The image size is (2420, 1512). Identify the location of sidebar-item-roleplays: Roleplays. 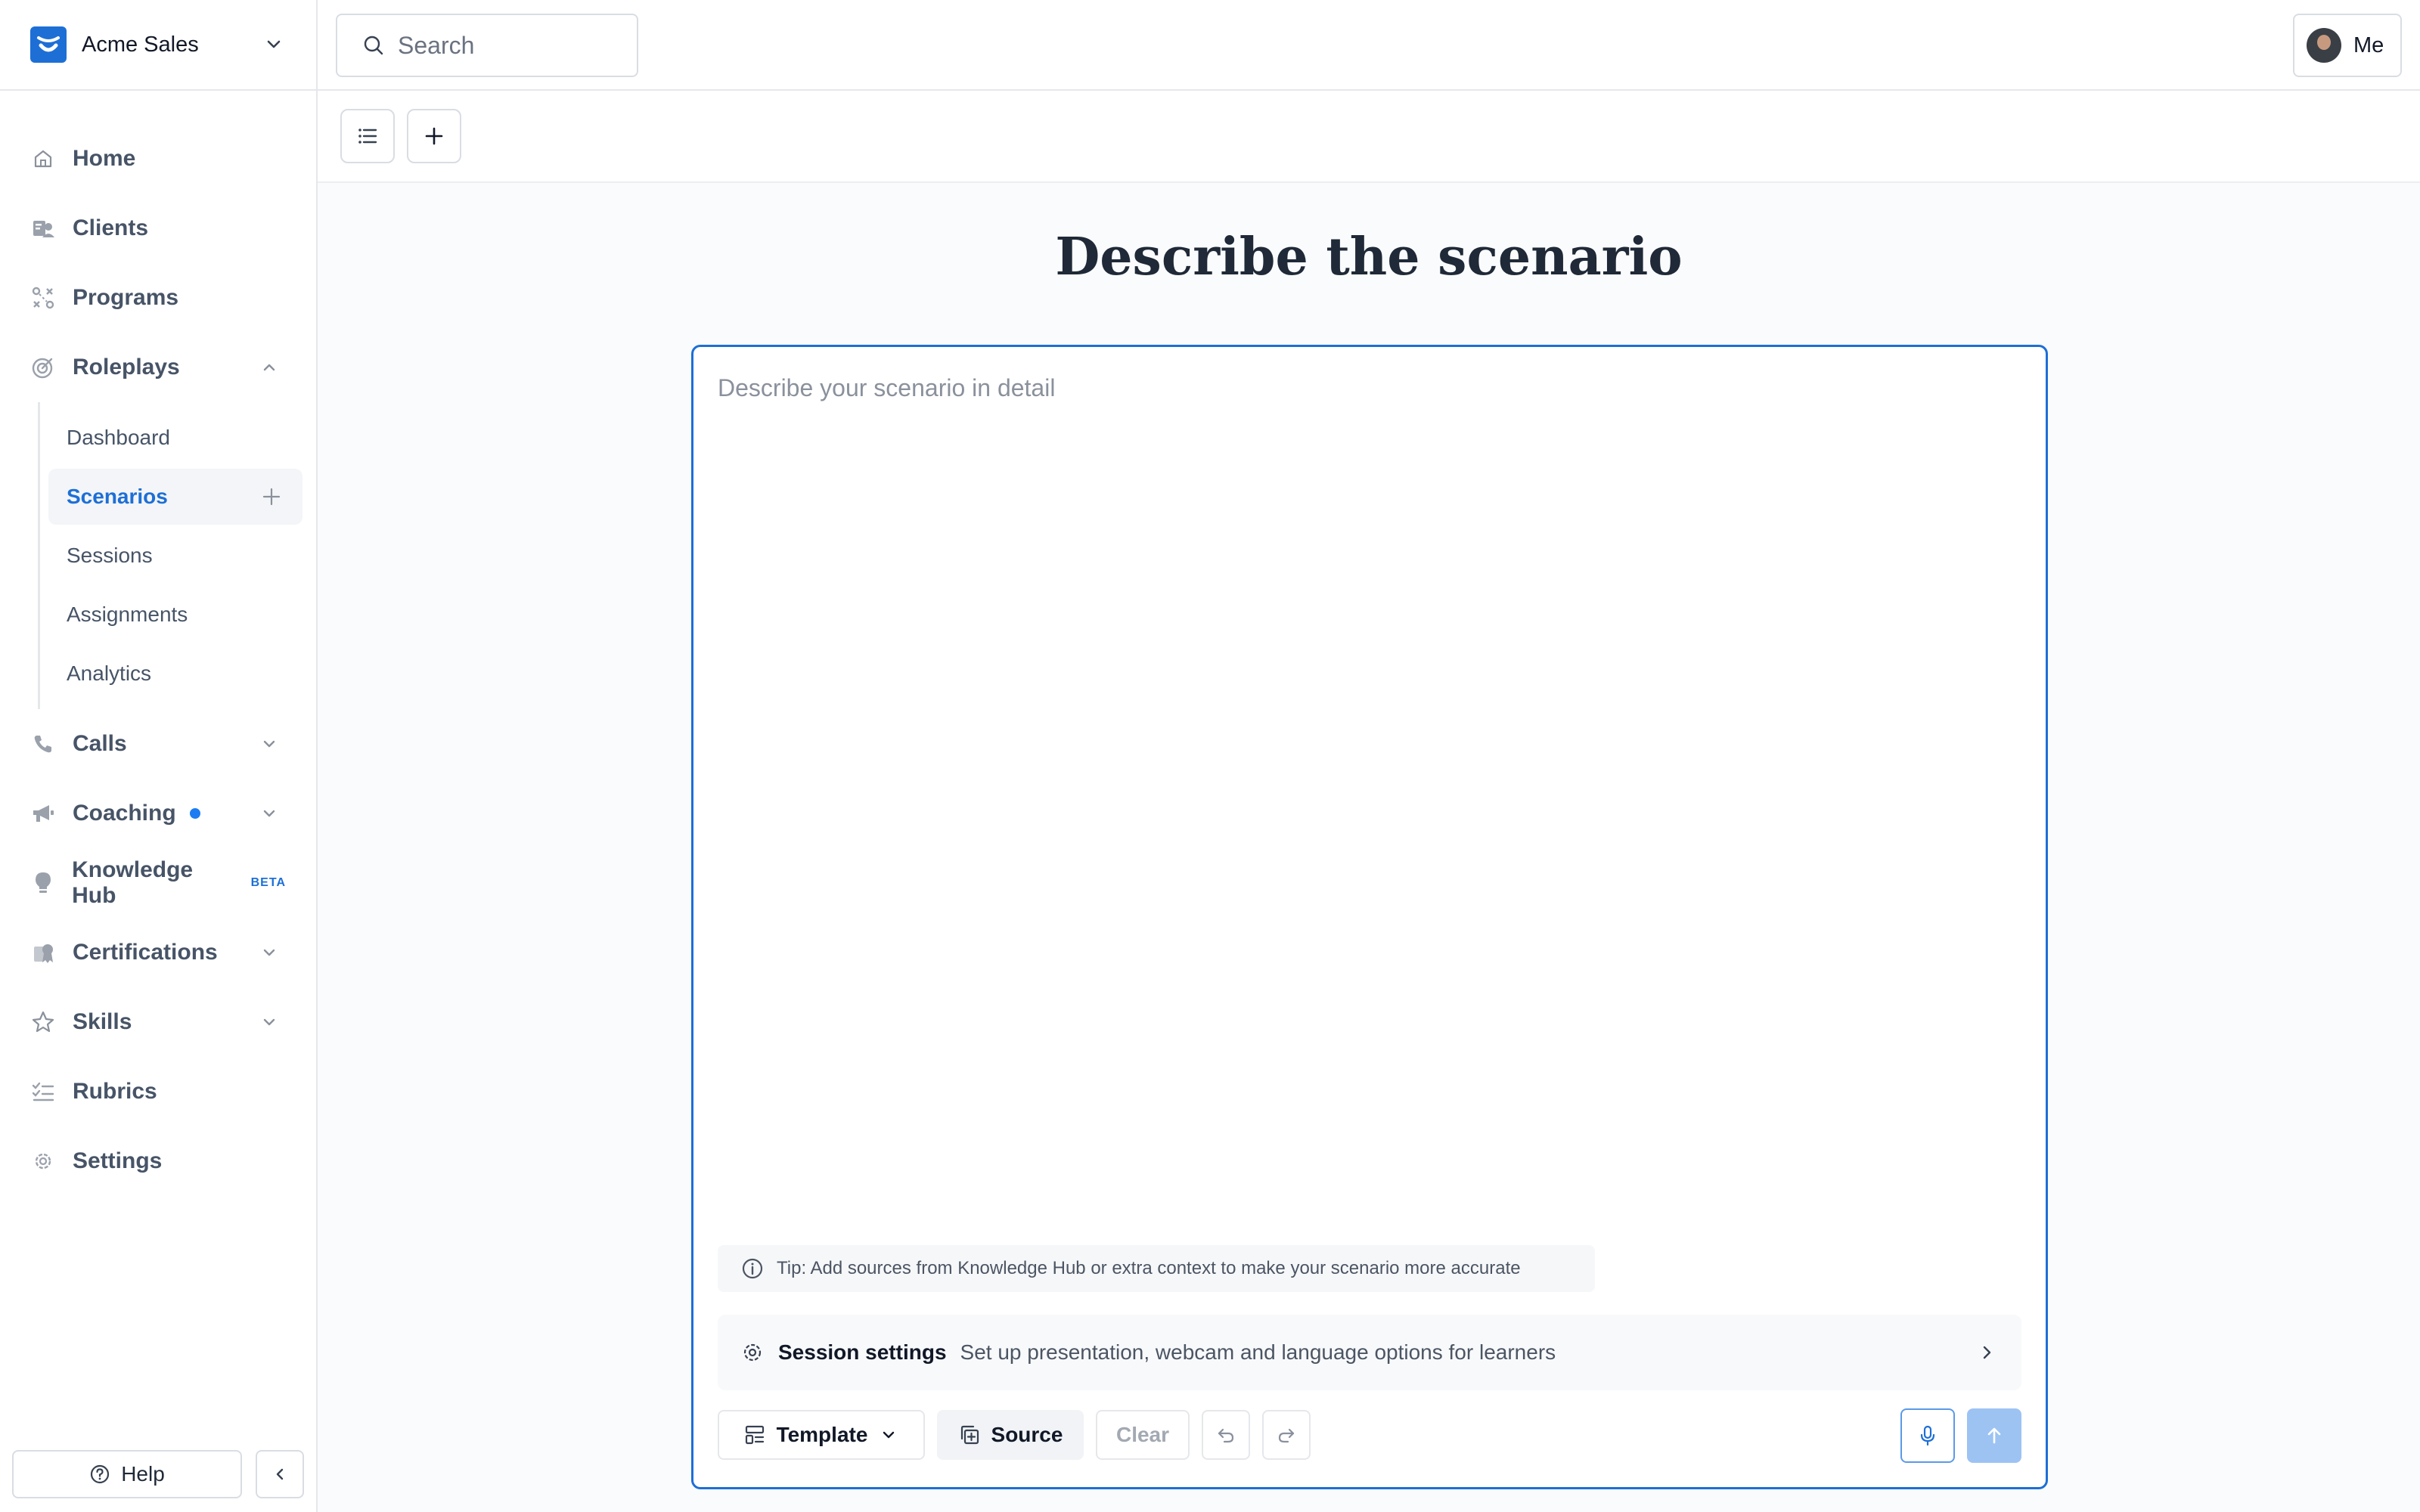
(158, 367).